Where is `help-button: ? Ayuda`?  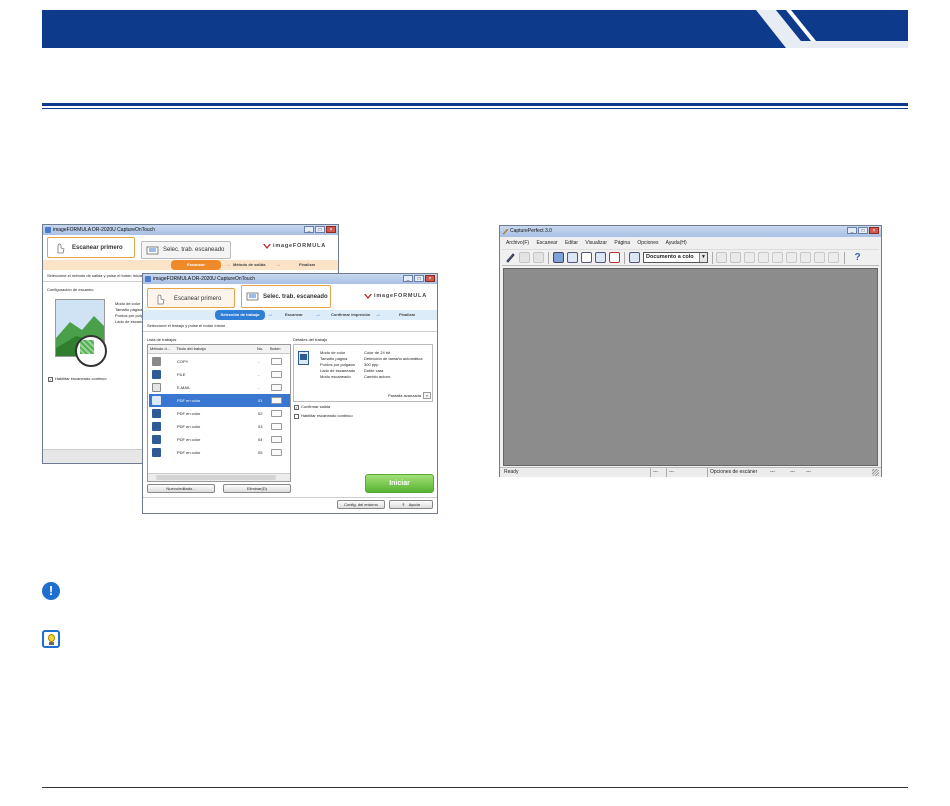 help-button: ? Ayuda is located at coordinates (411, 504).